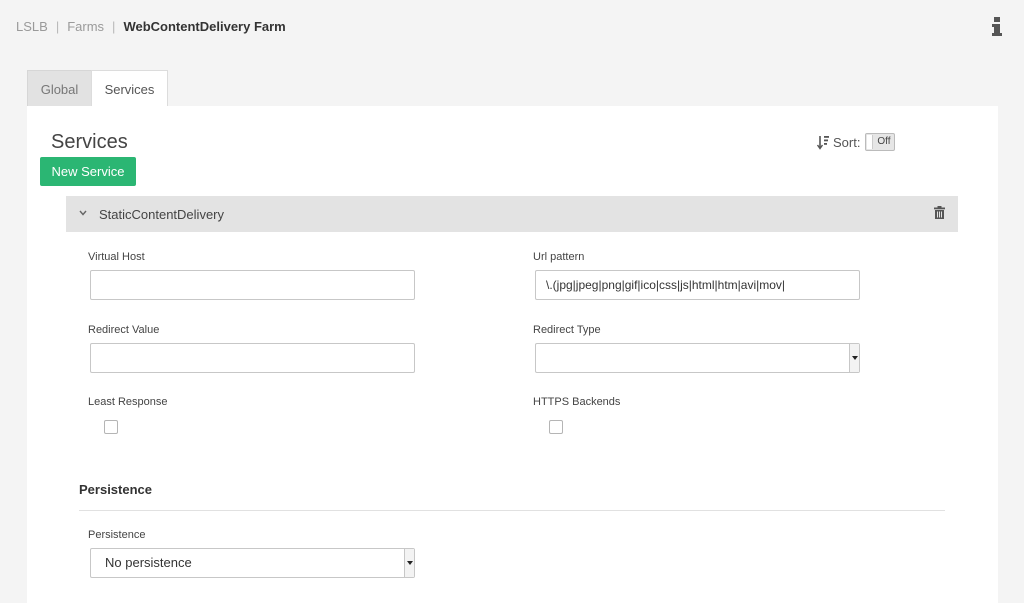 This screenshot has height=603, width=1024. I want to click on breadcrumb-item-lslb: LSLB, so click(32, 26).